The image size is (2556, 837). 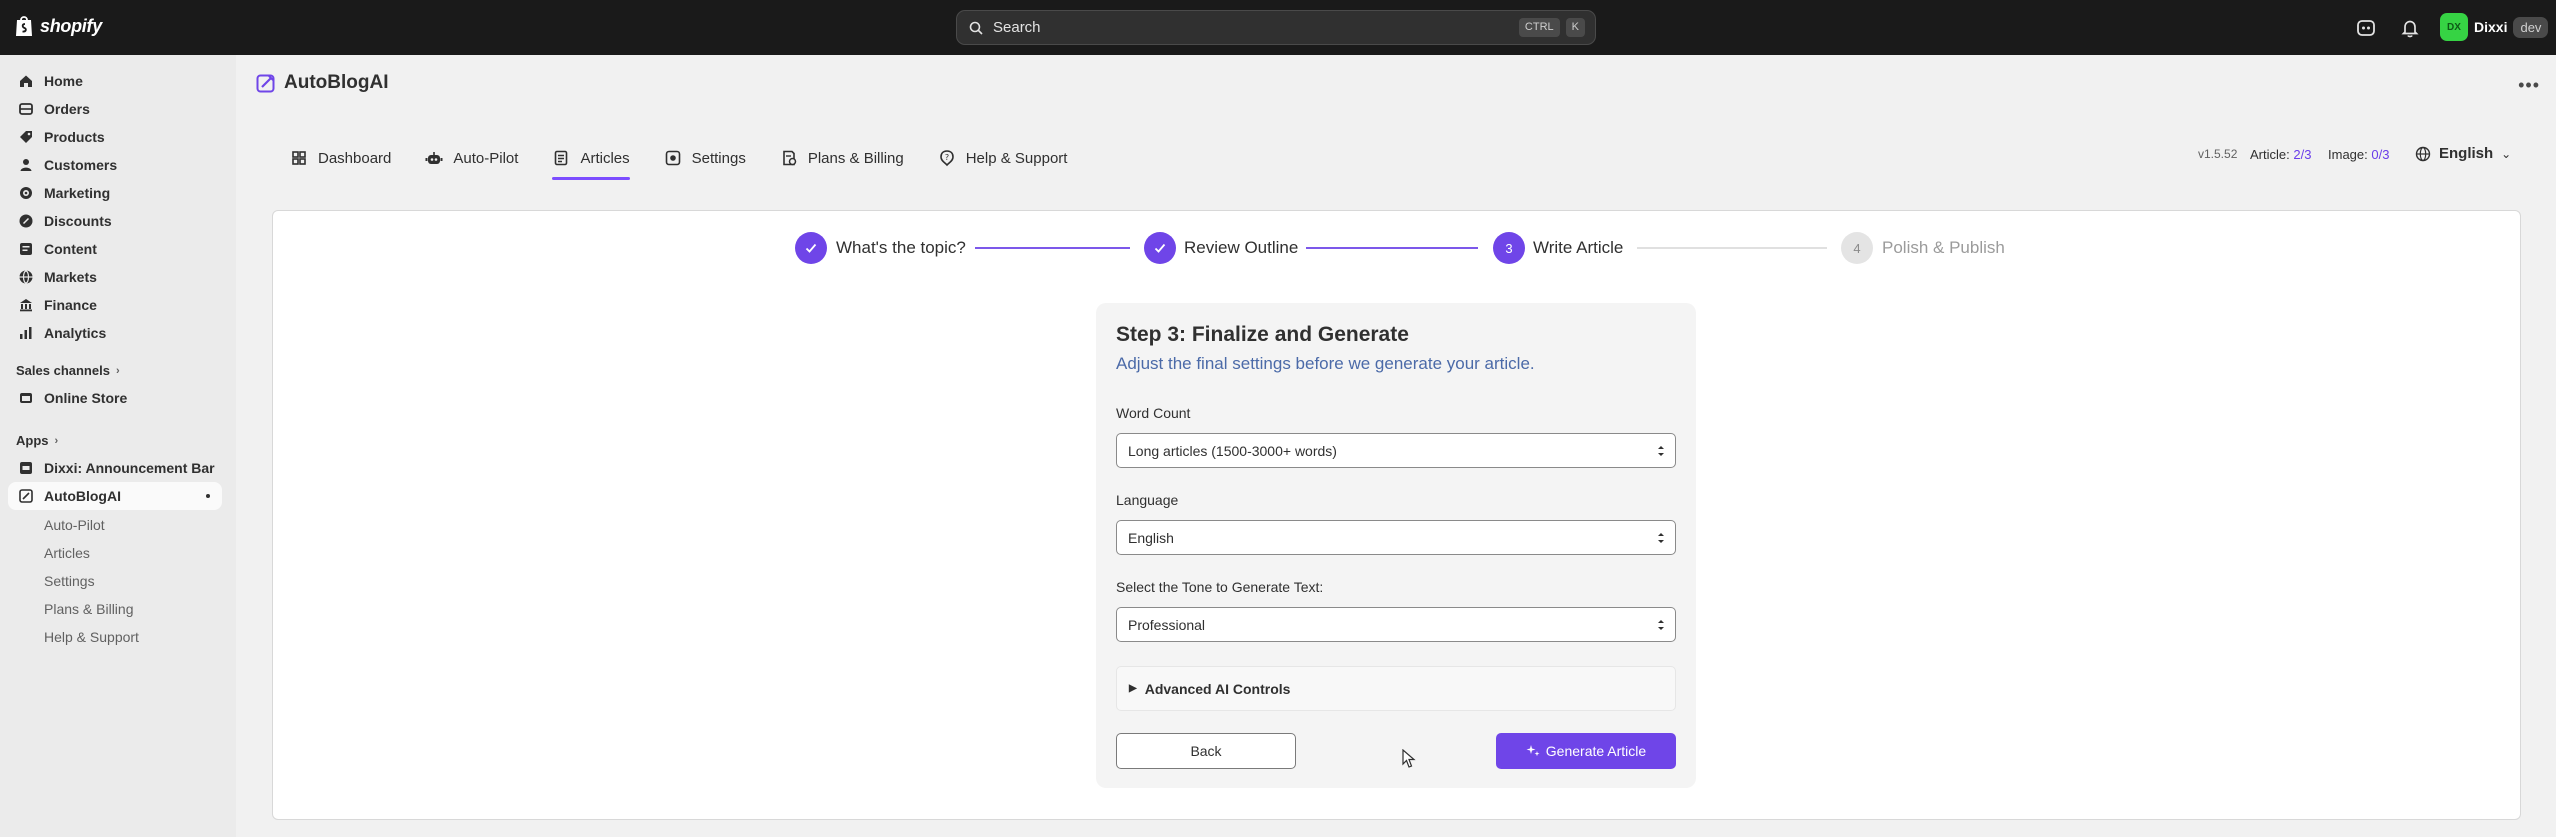 I want to click on image-usage-count: 0/3, so click(x=2380, y=154).